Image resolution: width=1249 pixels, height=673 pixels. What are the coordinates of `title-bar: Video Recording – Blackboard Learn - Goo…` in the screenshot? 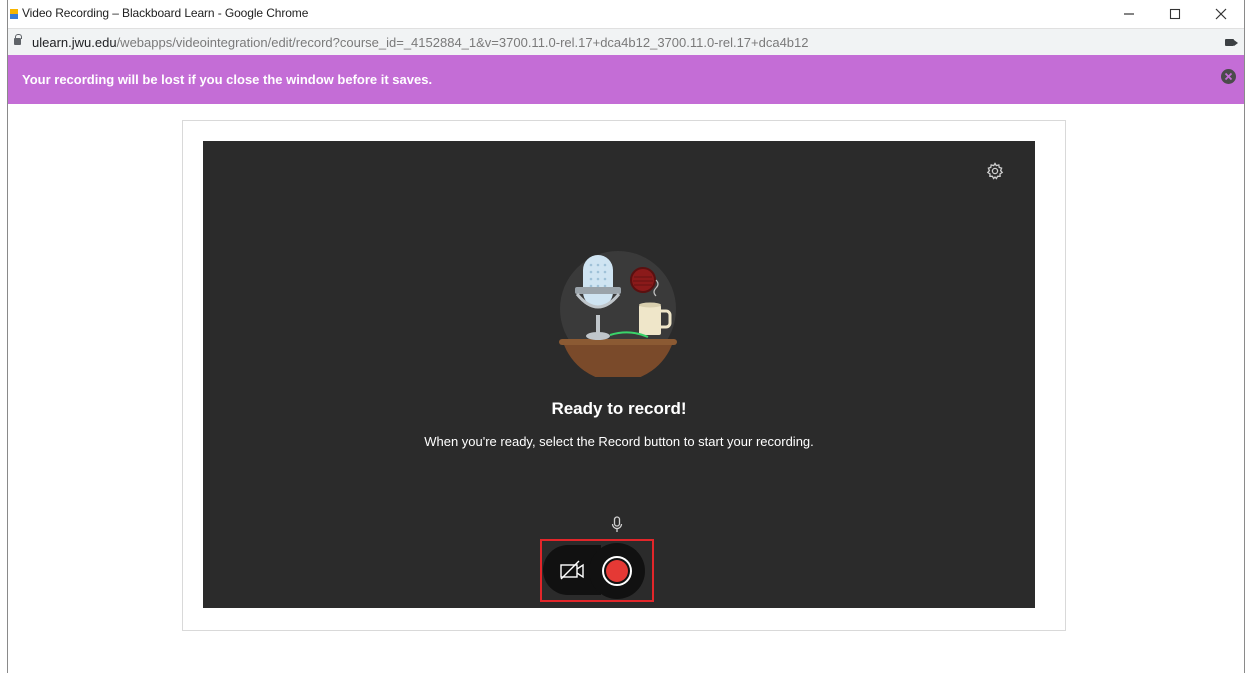 It's located at (626, 14).